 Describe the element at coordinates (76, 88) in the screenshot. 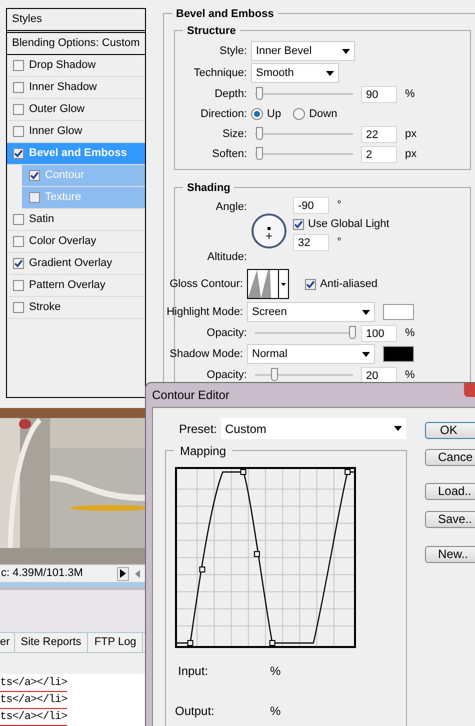

I see `effect-item: Inner Shadow` at that location.